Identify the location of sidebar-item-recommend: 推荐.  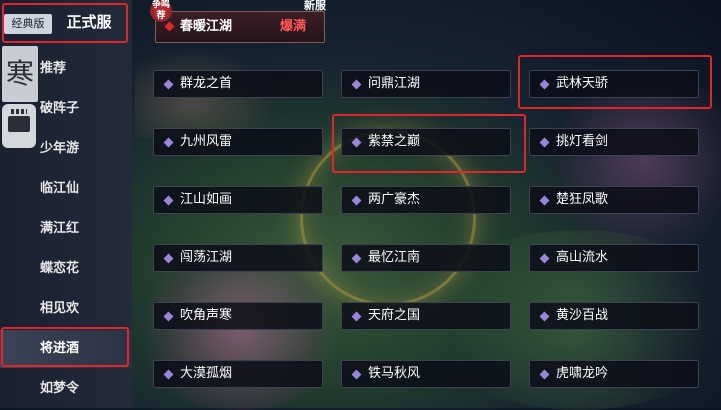
(66, 69).